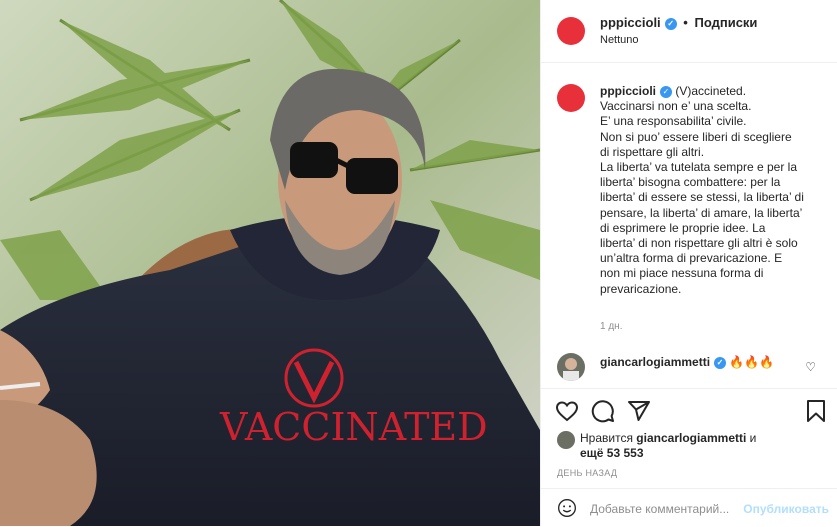  I want to click on caption-line: (V)accineted., so click(711, 91).